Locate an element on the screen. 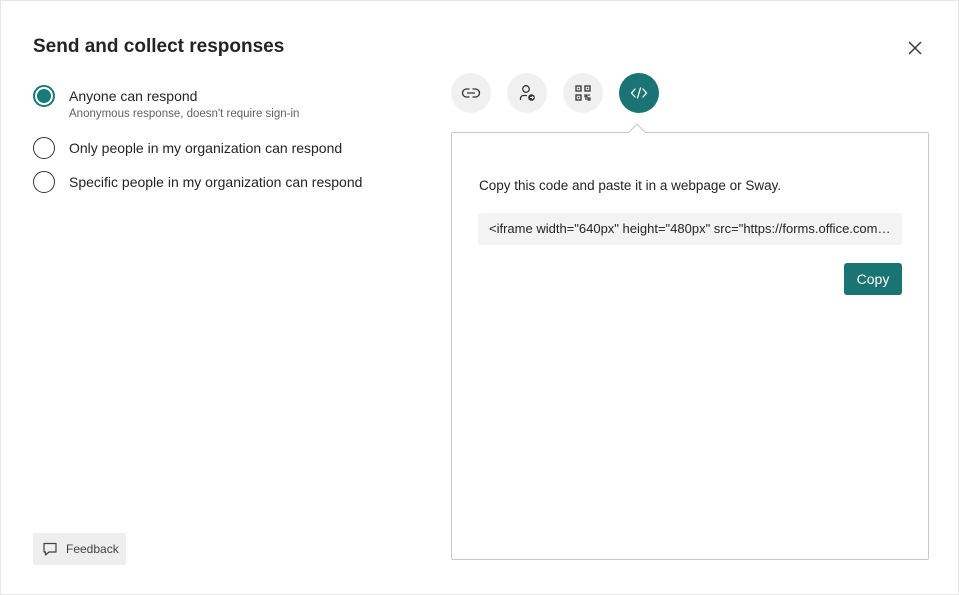 The image size is (959, 595). feedback-button: Feedback is located at coordinates (79, 549).